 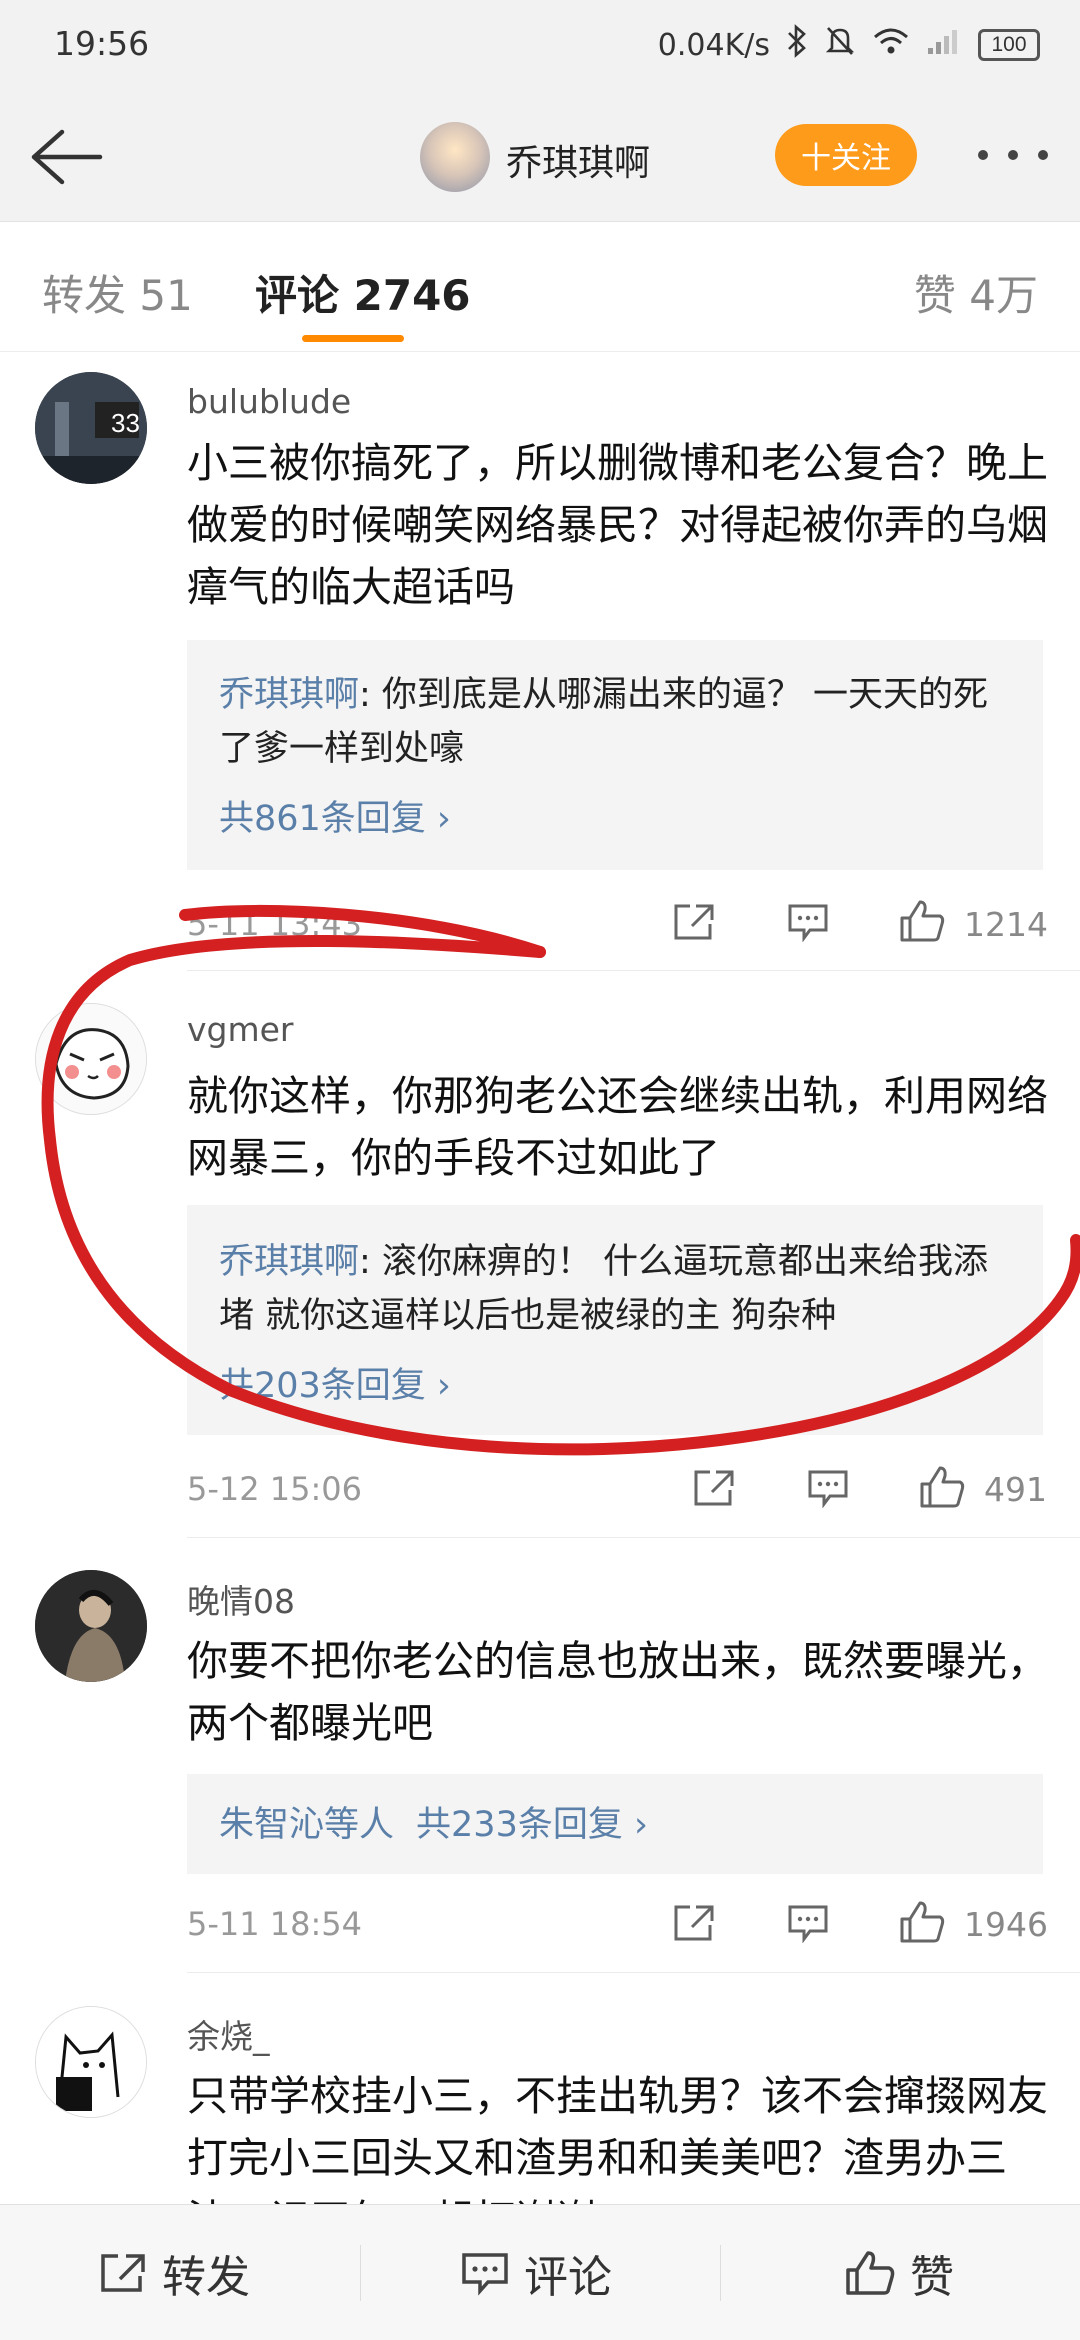 I want to click on like-icon, so click(x=870, y=2273).